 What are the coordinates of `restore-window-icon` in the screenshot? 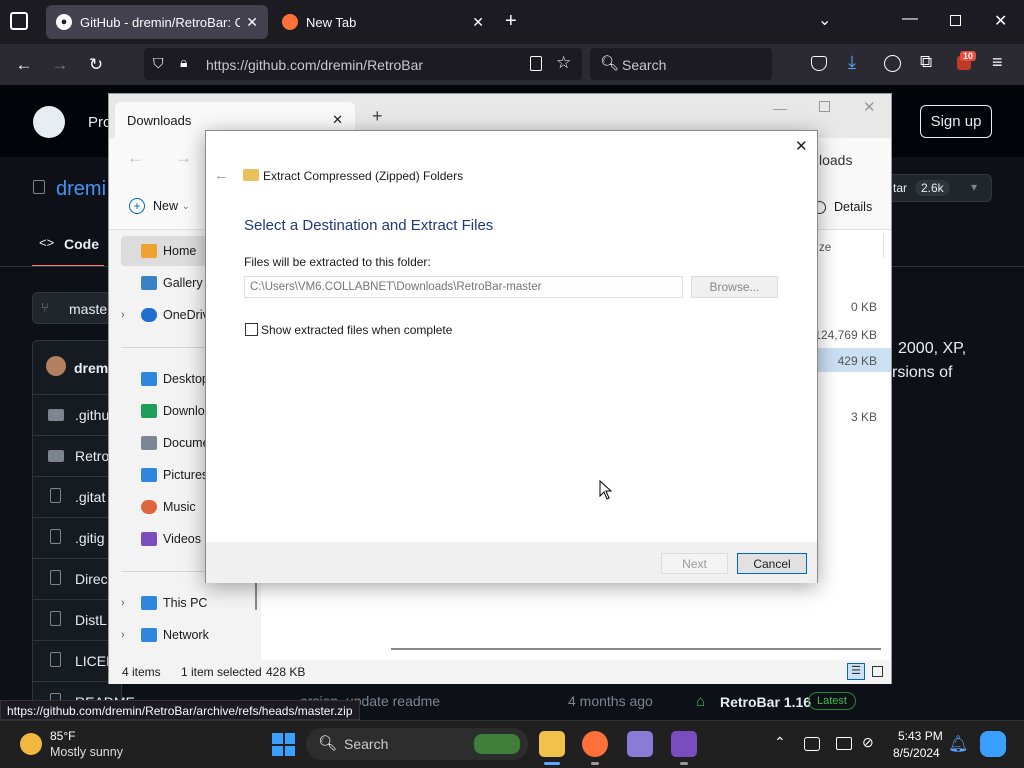 It's located at (955, 20).